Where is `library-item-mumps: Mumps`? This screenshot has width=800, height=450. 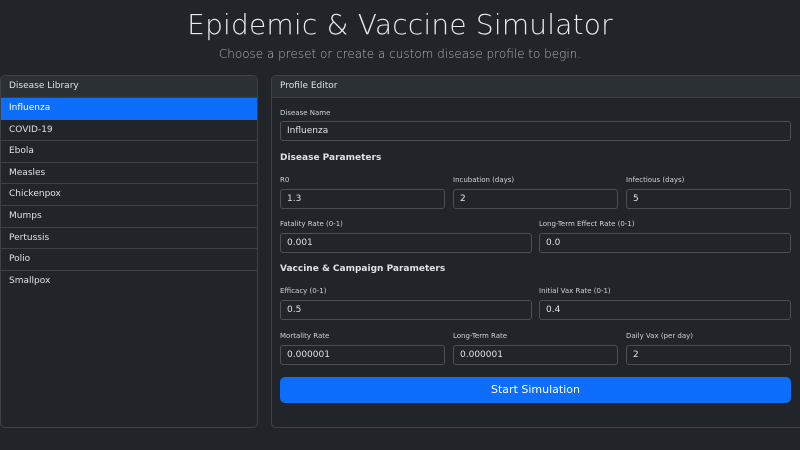 library-item-mumps: Mumps is located at coordinates (129, 217).